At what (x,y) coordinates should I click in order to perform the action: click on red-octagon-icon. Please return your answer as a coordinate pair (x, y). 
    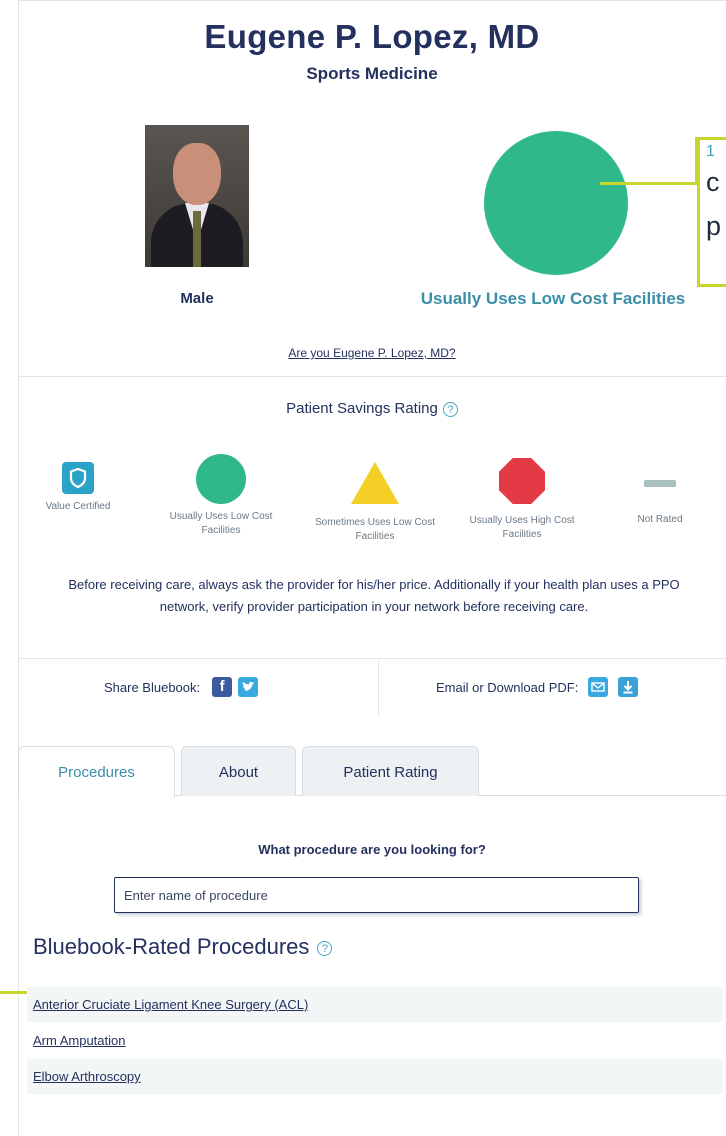
    Looking at the image, I should click on (522, 481).